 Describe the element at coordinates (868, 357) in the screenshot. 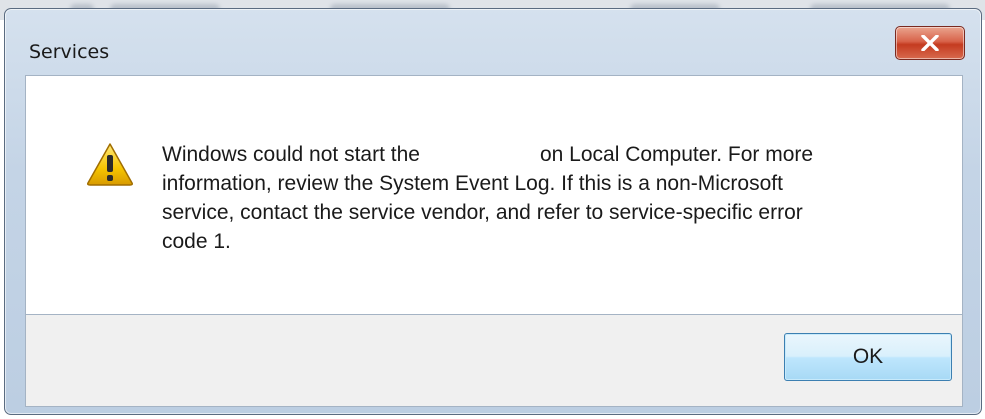

I see `ok-button: OK` at that location.